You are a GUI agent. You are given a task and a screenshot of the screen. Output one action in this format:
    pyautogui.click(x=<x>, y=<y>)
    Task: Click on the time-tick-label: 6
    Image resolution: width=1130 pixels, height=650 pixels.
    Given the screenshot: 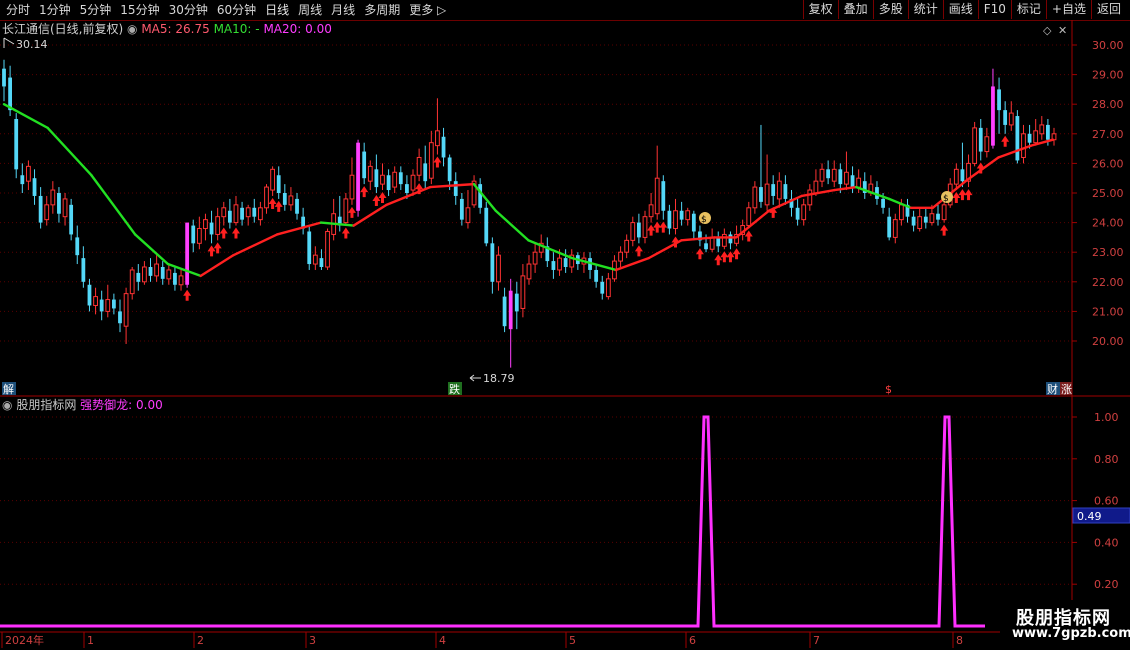 What is the action you would take?
    pyautogui.click(x=692, y=640)
    